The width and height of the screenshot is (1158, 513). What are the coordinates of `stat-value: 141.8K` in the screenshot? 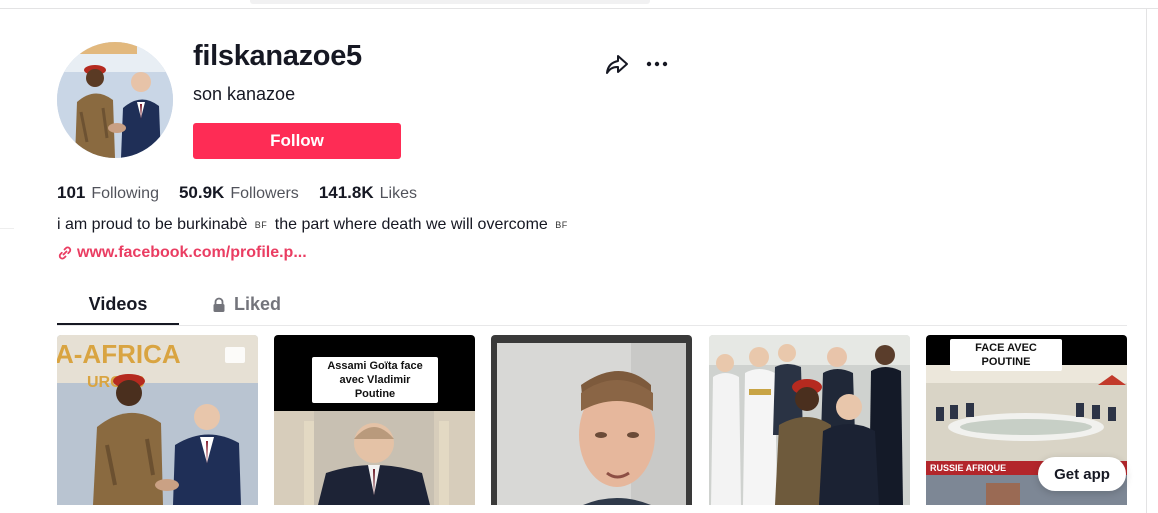 It's located at (346, 192).